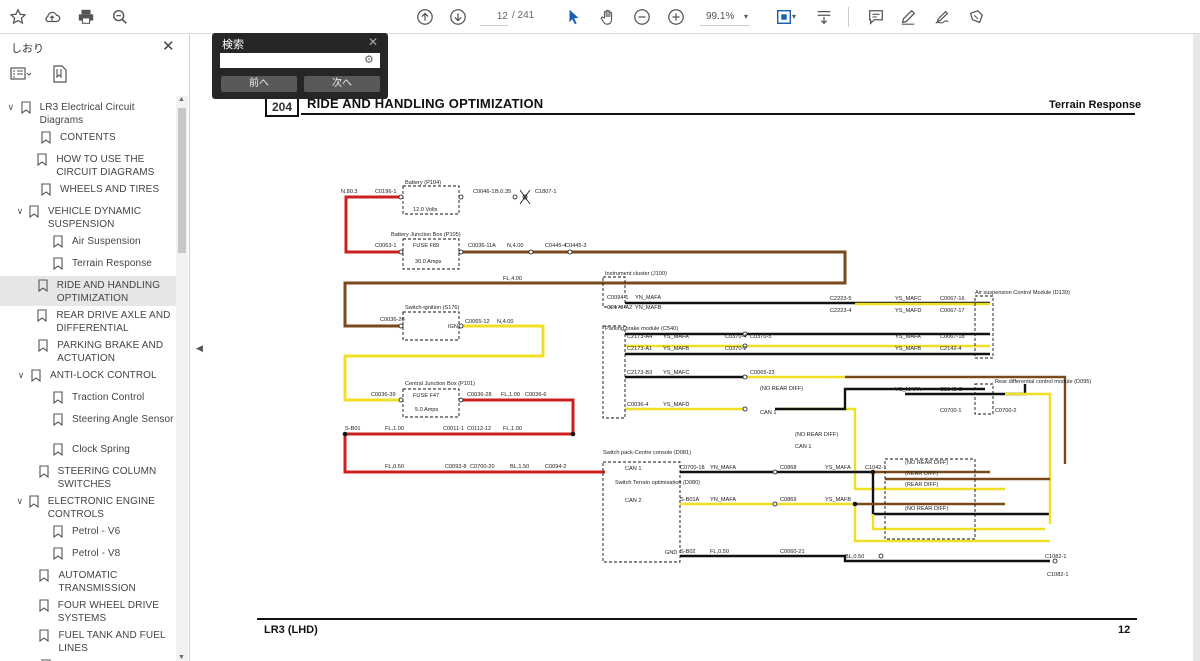 This screenshot has height=661, width=1200. I want to click on bookmark-item: FOUR WHEEL DRIVE SYSTEMS, so click(88, 611).